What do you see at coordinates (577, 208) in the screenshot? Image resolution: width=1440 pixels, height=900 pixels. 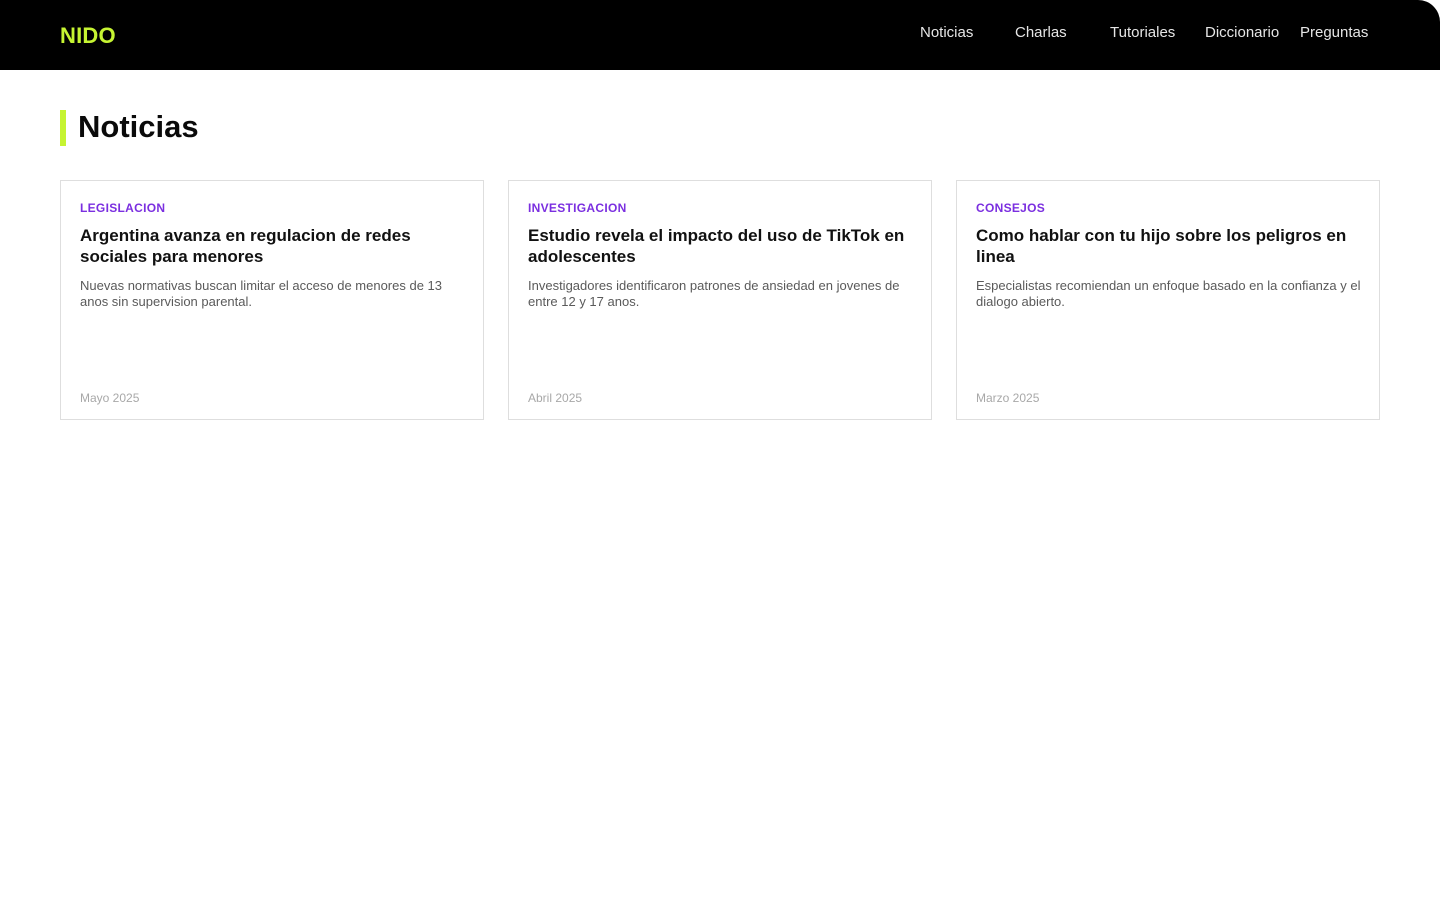 I see `card-category: INVESTIGACION` at bounding box center [577, 208].